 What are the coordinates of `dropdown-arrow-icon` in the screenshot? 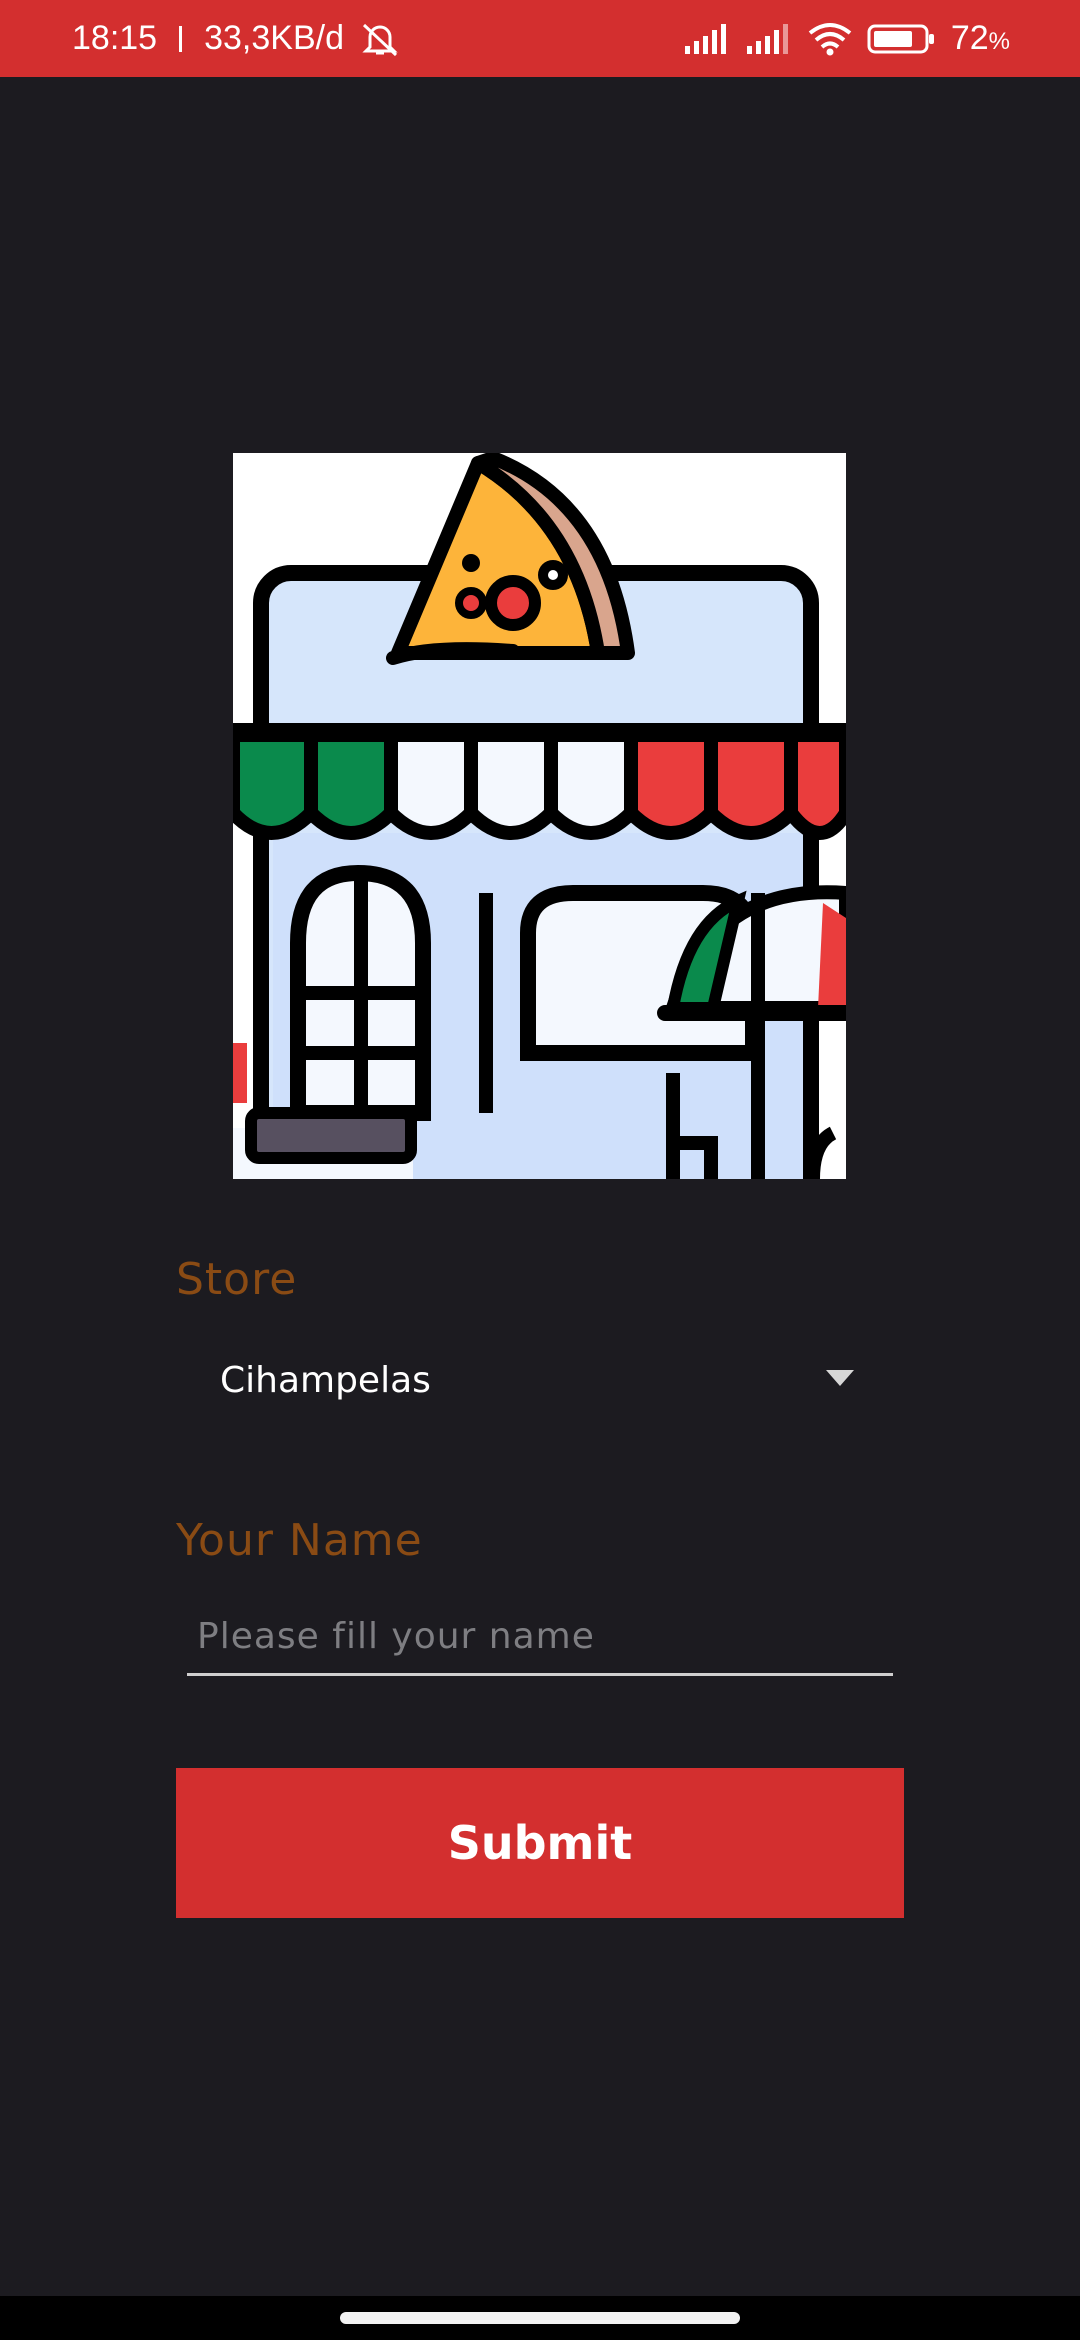 It's located at (840, 1378).